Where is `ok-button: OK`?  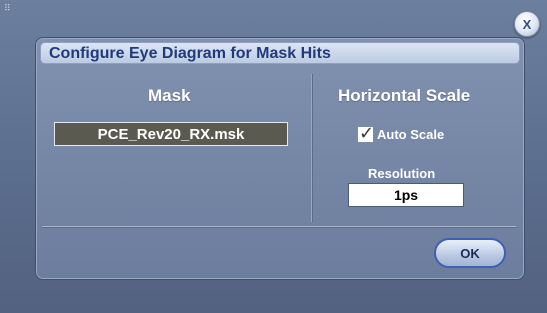
ok-button: OK is located at coordinates (470, 253).